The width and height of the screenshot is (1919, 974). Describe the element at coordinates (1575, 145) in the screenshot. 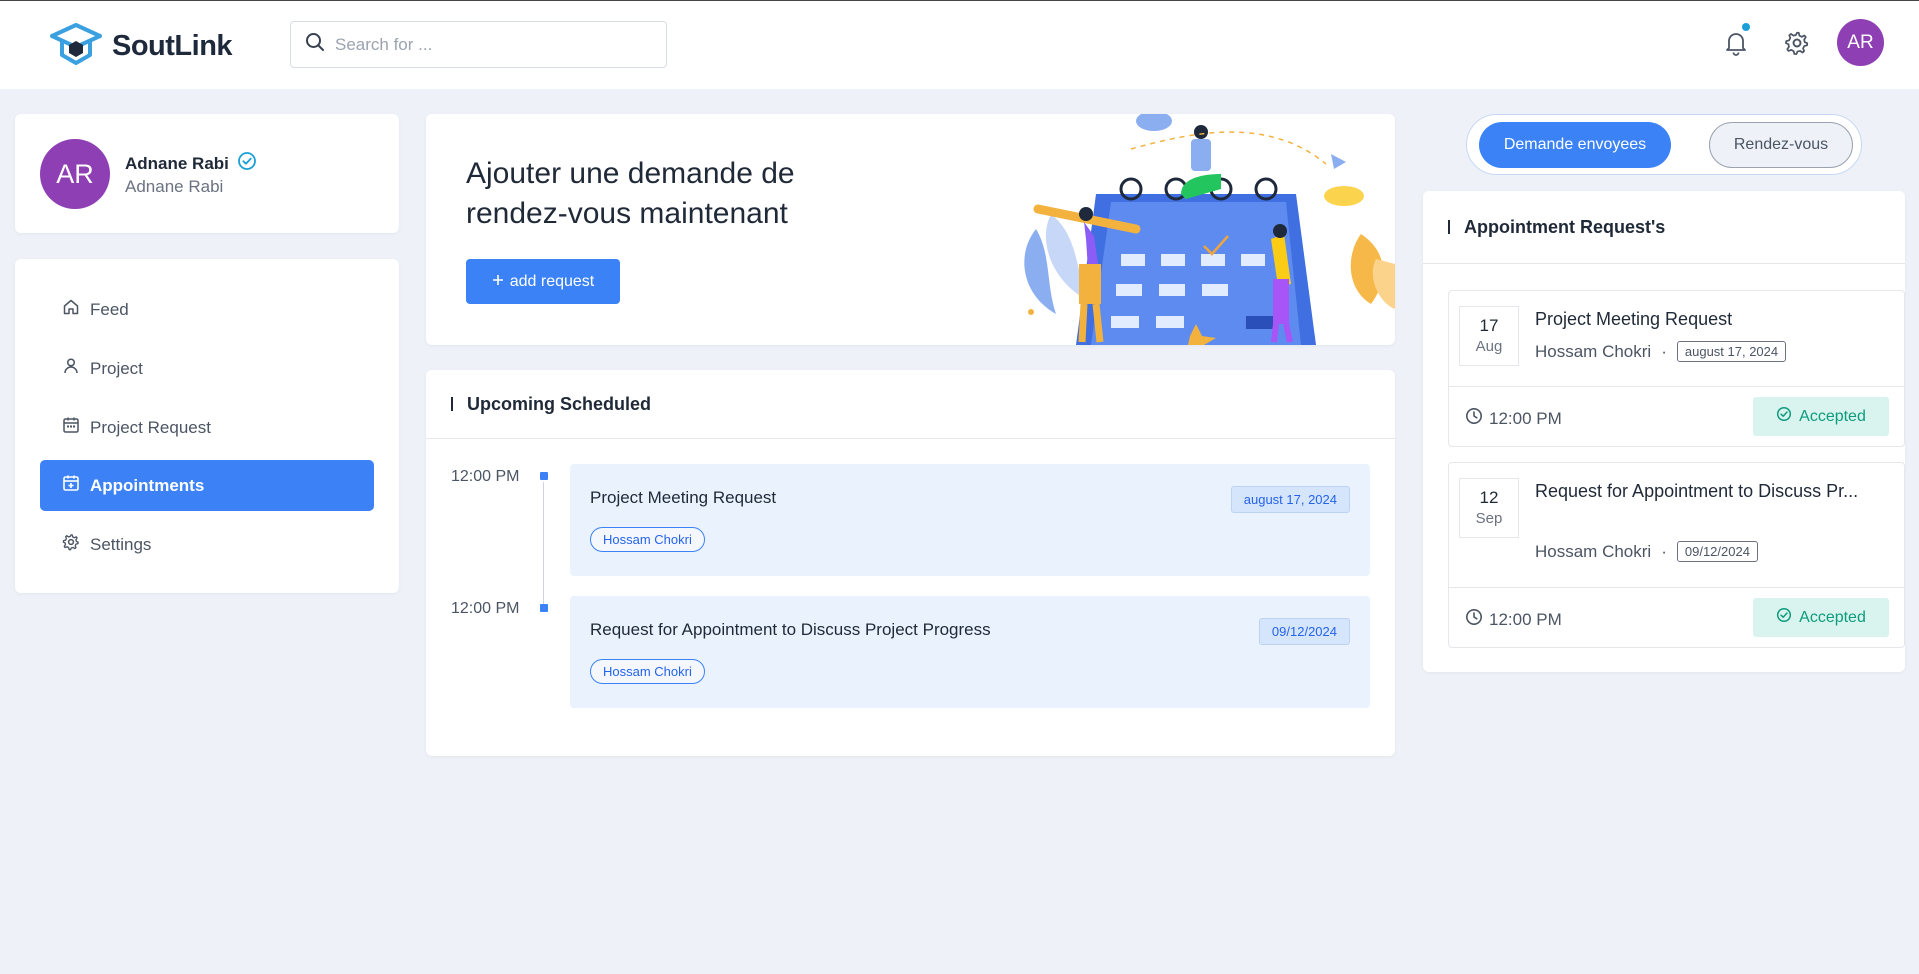

I see `tab-demande-envoyees: Demande envoyees` at that location.